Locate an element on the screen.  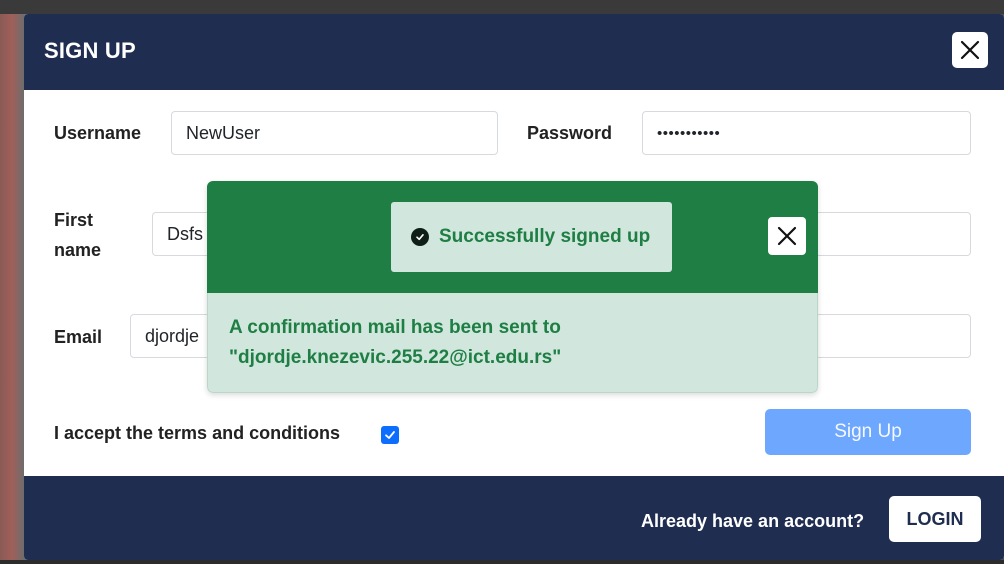
modal-footer: Already have an account? LOGIN is located at coordinates (514, 518).